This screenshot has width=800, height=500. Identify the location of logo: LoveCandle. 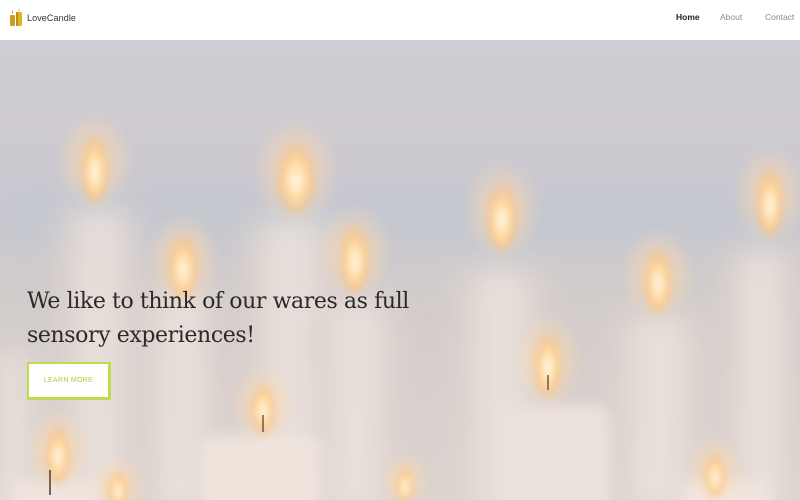
(42, 18).